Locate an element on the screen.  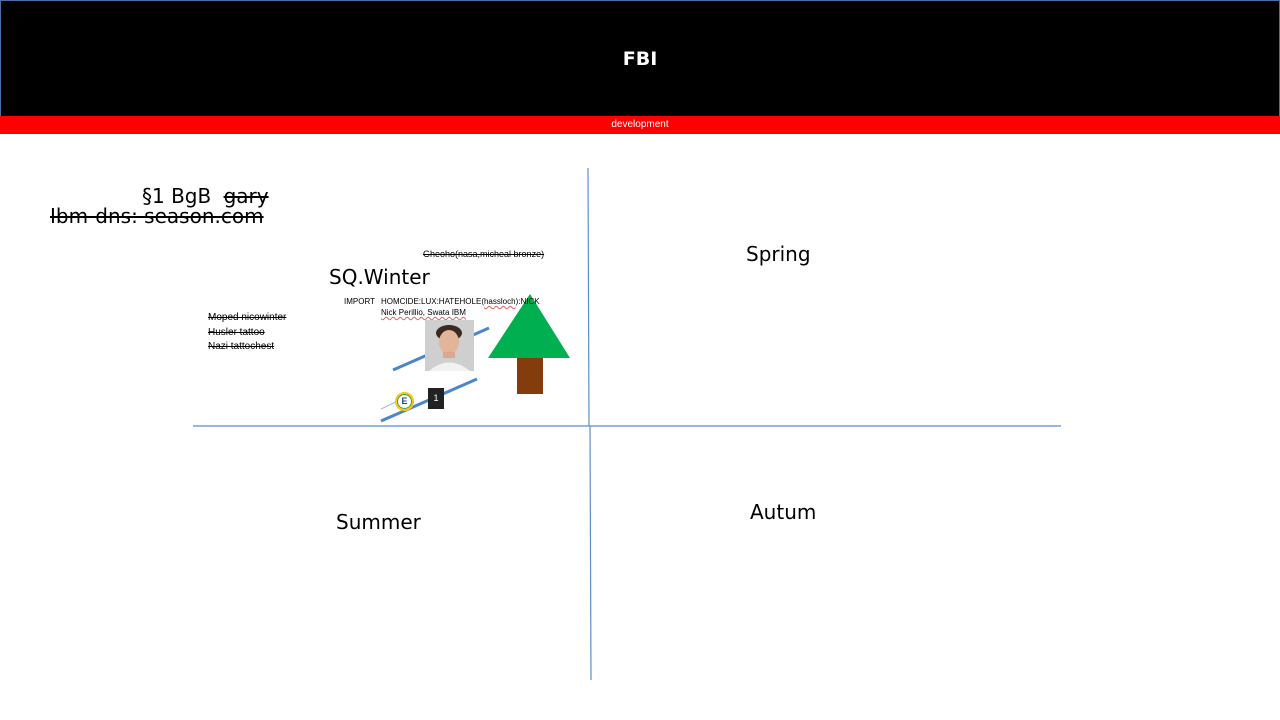
list-item: Husler tattoo is located at coordinates (236, 332).